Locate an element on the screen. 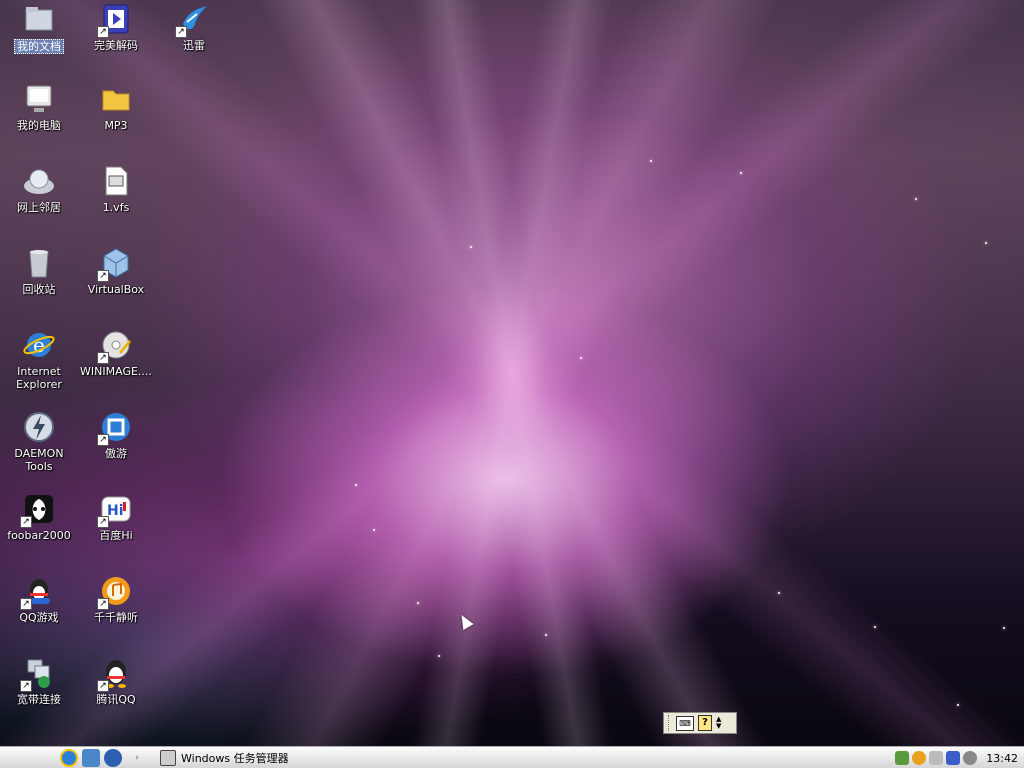 Image resolution: width=1024 pixels, height=768 pixels. foobar-icon: ↗ is located at coordinates (38, 510).